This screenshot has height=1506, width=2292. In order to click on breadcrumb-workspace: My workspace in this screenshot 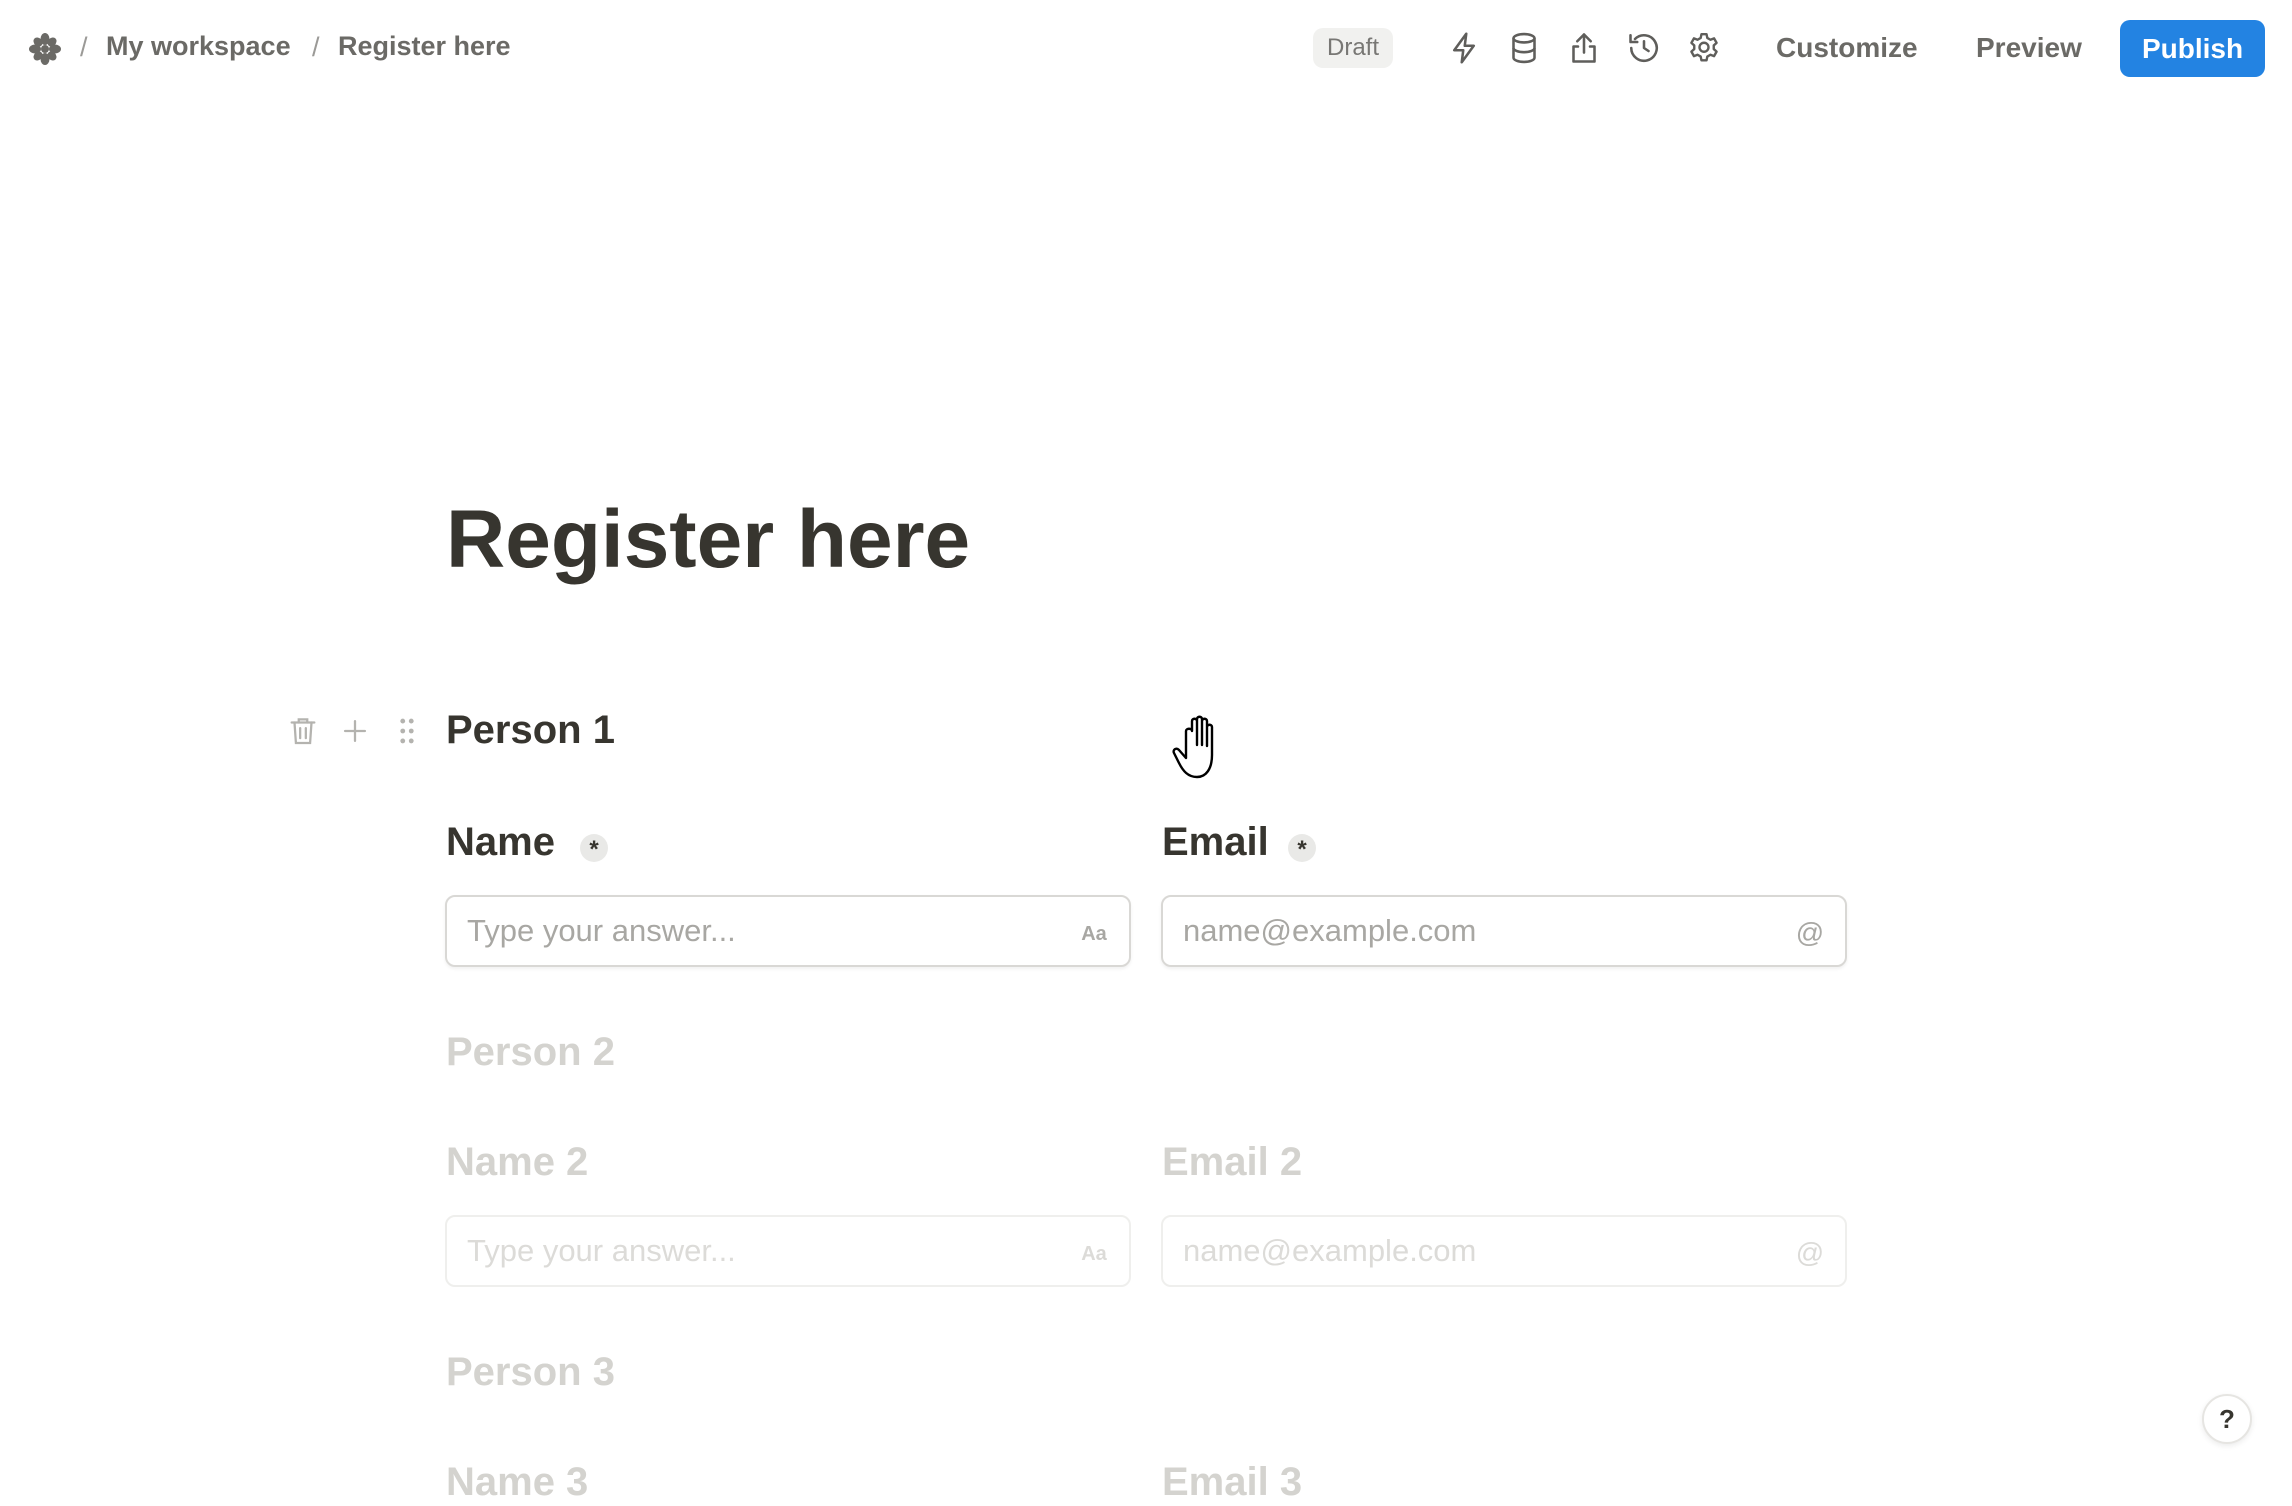, I will do `click(198, 46)`.